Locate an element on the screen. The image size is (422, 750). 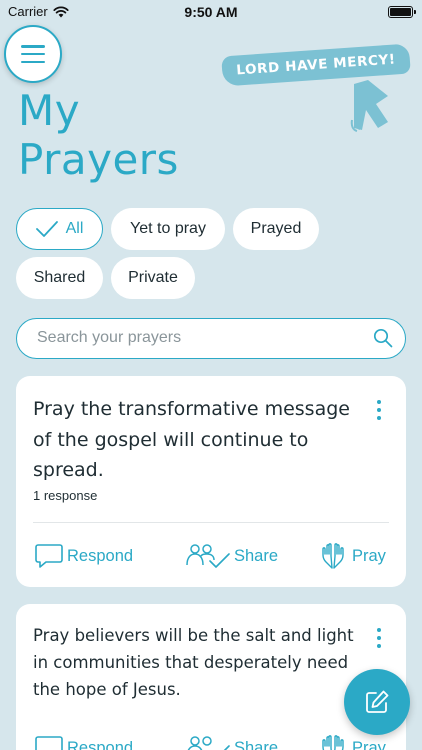
filter-shared-chip: Shared is located at coordinates (59, 278).